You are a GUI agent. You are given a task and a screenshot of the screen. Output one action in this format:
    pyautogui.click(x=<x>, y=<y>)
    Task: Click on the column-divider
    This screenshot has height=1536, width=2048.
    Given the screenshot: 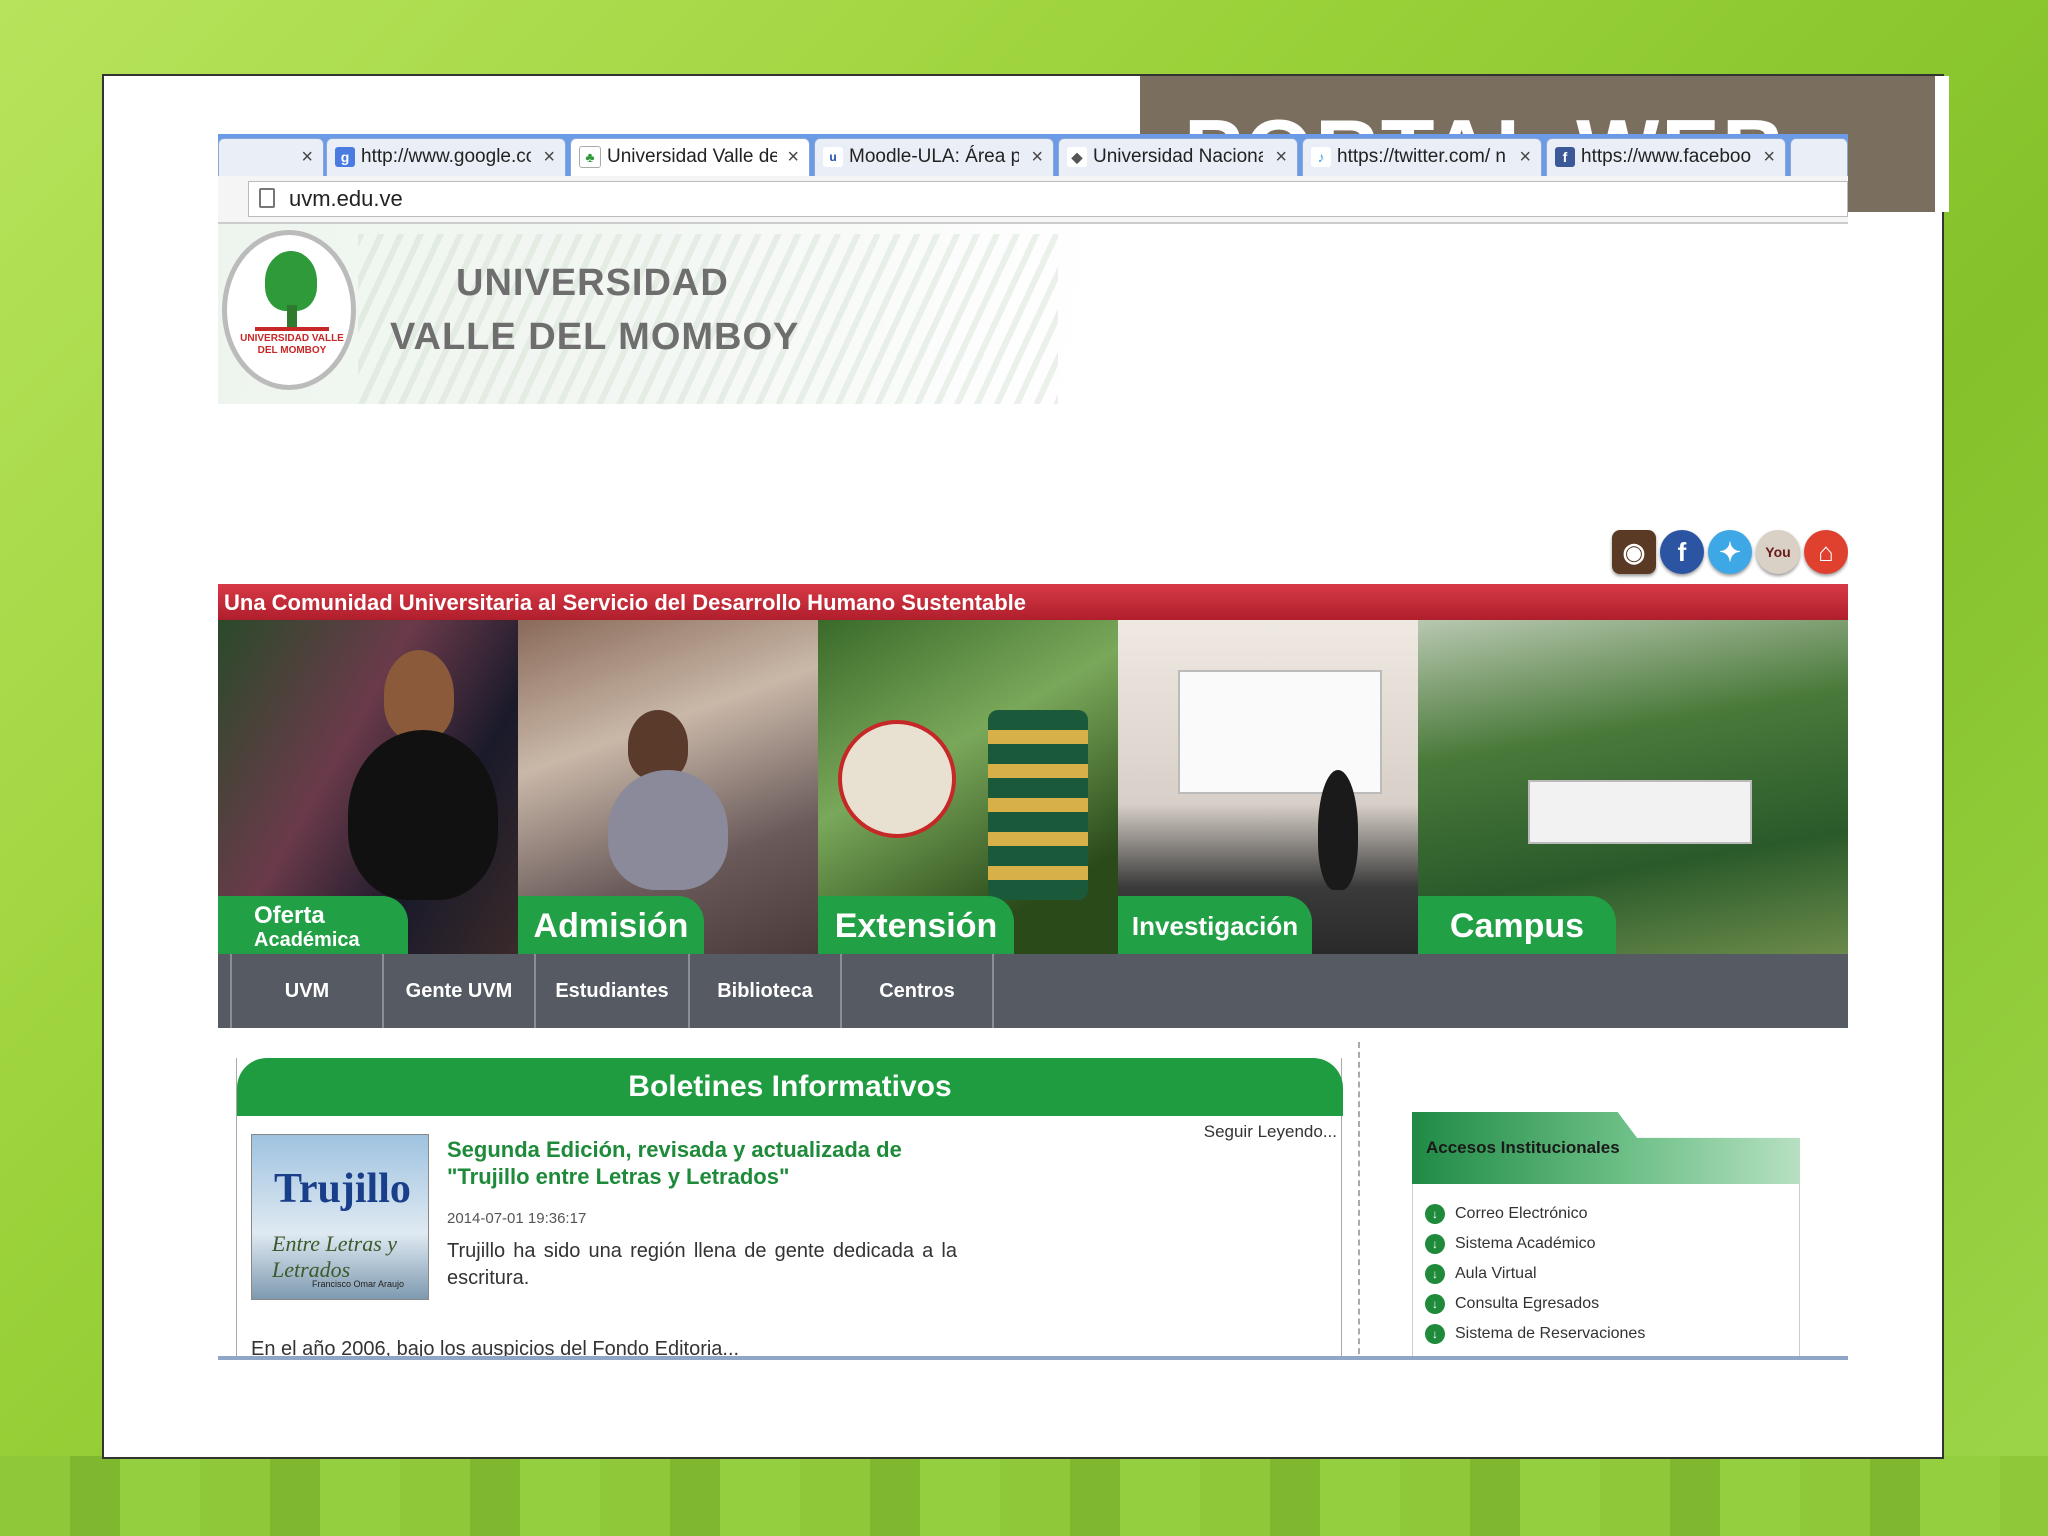 What is the action you would take?
    pyautogui.click(x=1359, y=1201)
    